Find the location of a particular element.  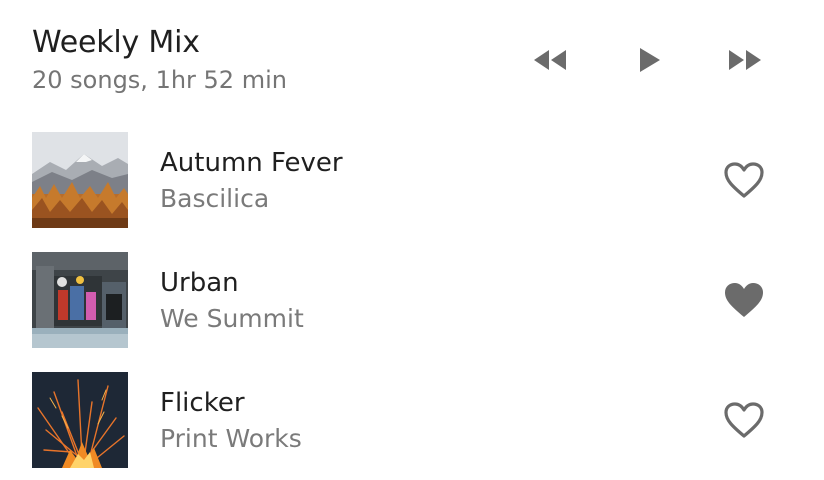

play-icon is located at coordinates (650, 60).